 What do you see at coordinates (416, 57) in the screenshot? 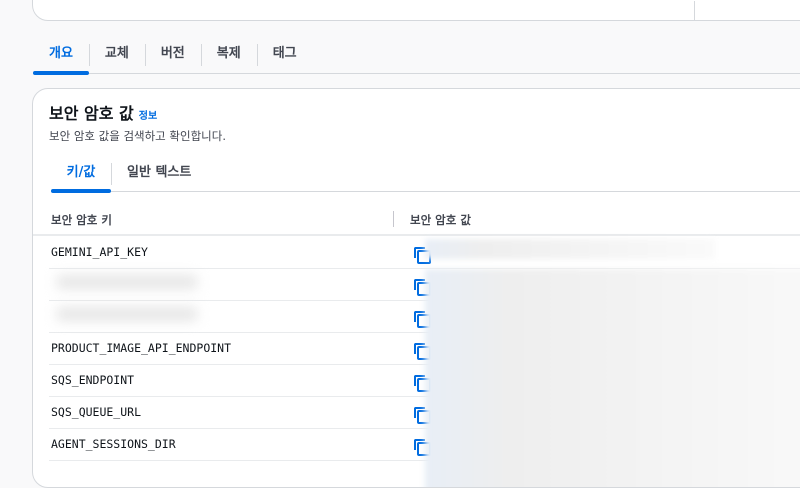
I see `secret-tabs: 개요 교체 버전 복제 태그` at bounding box center [416, 57].